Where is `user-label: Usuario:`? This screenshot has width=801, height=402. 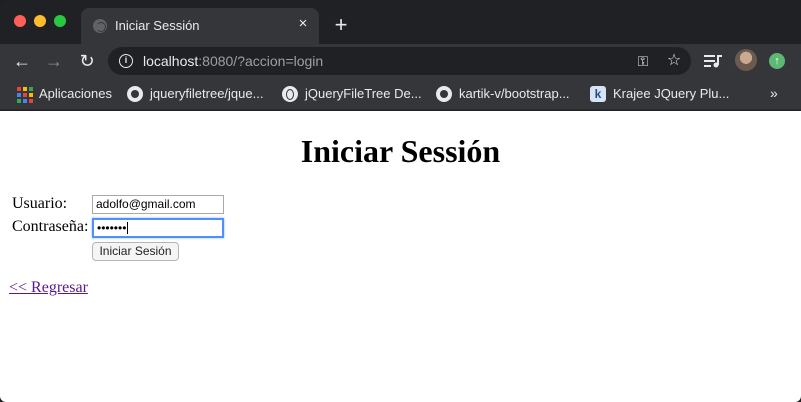 user-label: Usuario: is located at coordinates (40, 203).